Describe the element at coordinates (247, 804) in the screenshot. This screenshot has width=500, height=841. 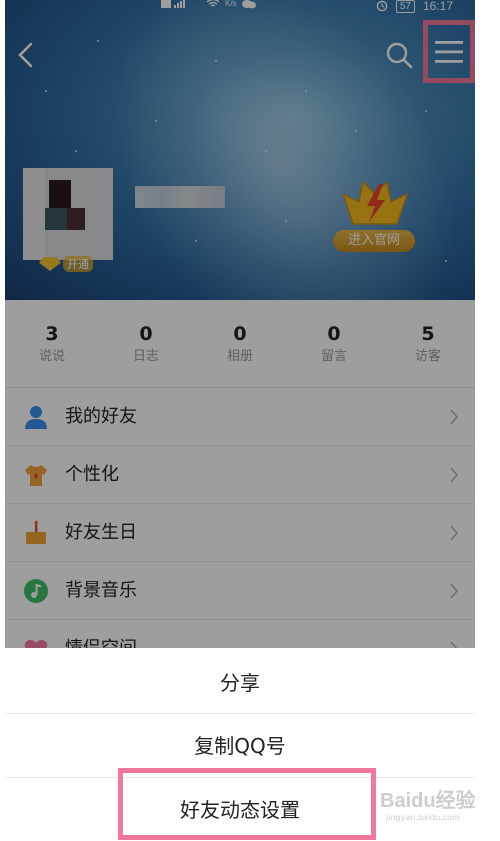
I see `highlight-box` at that location.